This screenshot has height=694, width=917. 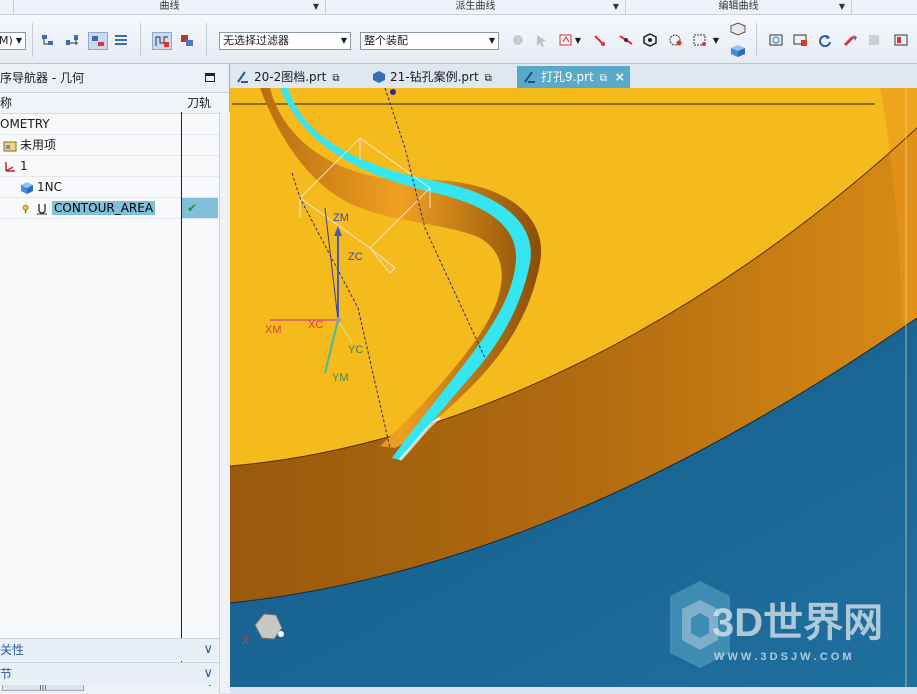 I want to click on tree-label: OMETRY, so click(x=25, y=124).